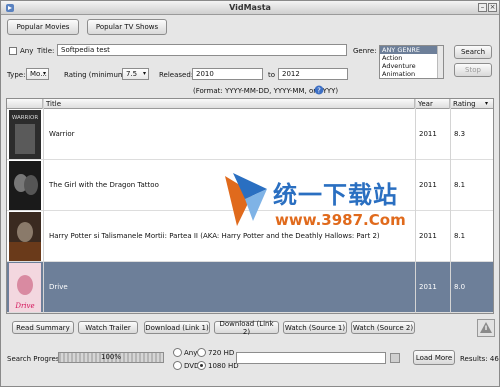 Image resolution: width=500 pixels, height=387 pixels. I want to click on title-label: Title:, so click(46, 51).